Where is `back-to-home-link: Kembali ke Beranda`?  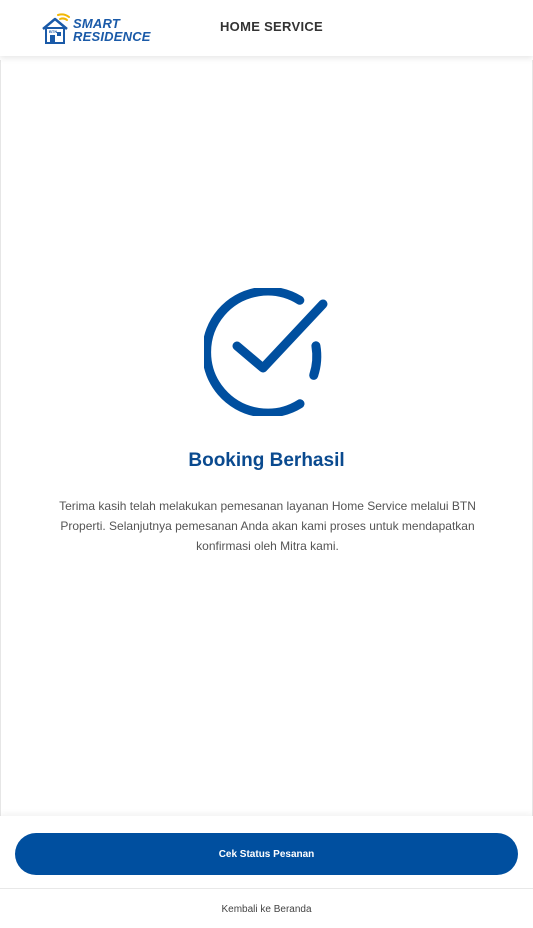
back-to-home-link: Kembali ke Beranda is located at coordinates (266, 909).